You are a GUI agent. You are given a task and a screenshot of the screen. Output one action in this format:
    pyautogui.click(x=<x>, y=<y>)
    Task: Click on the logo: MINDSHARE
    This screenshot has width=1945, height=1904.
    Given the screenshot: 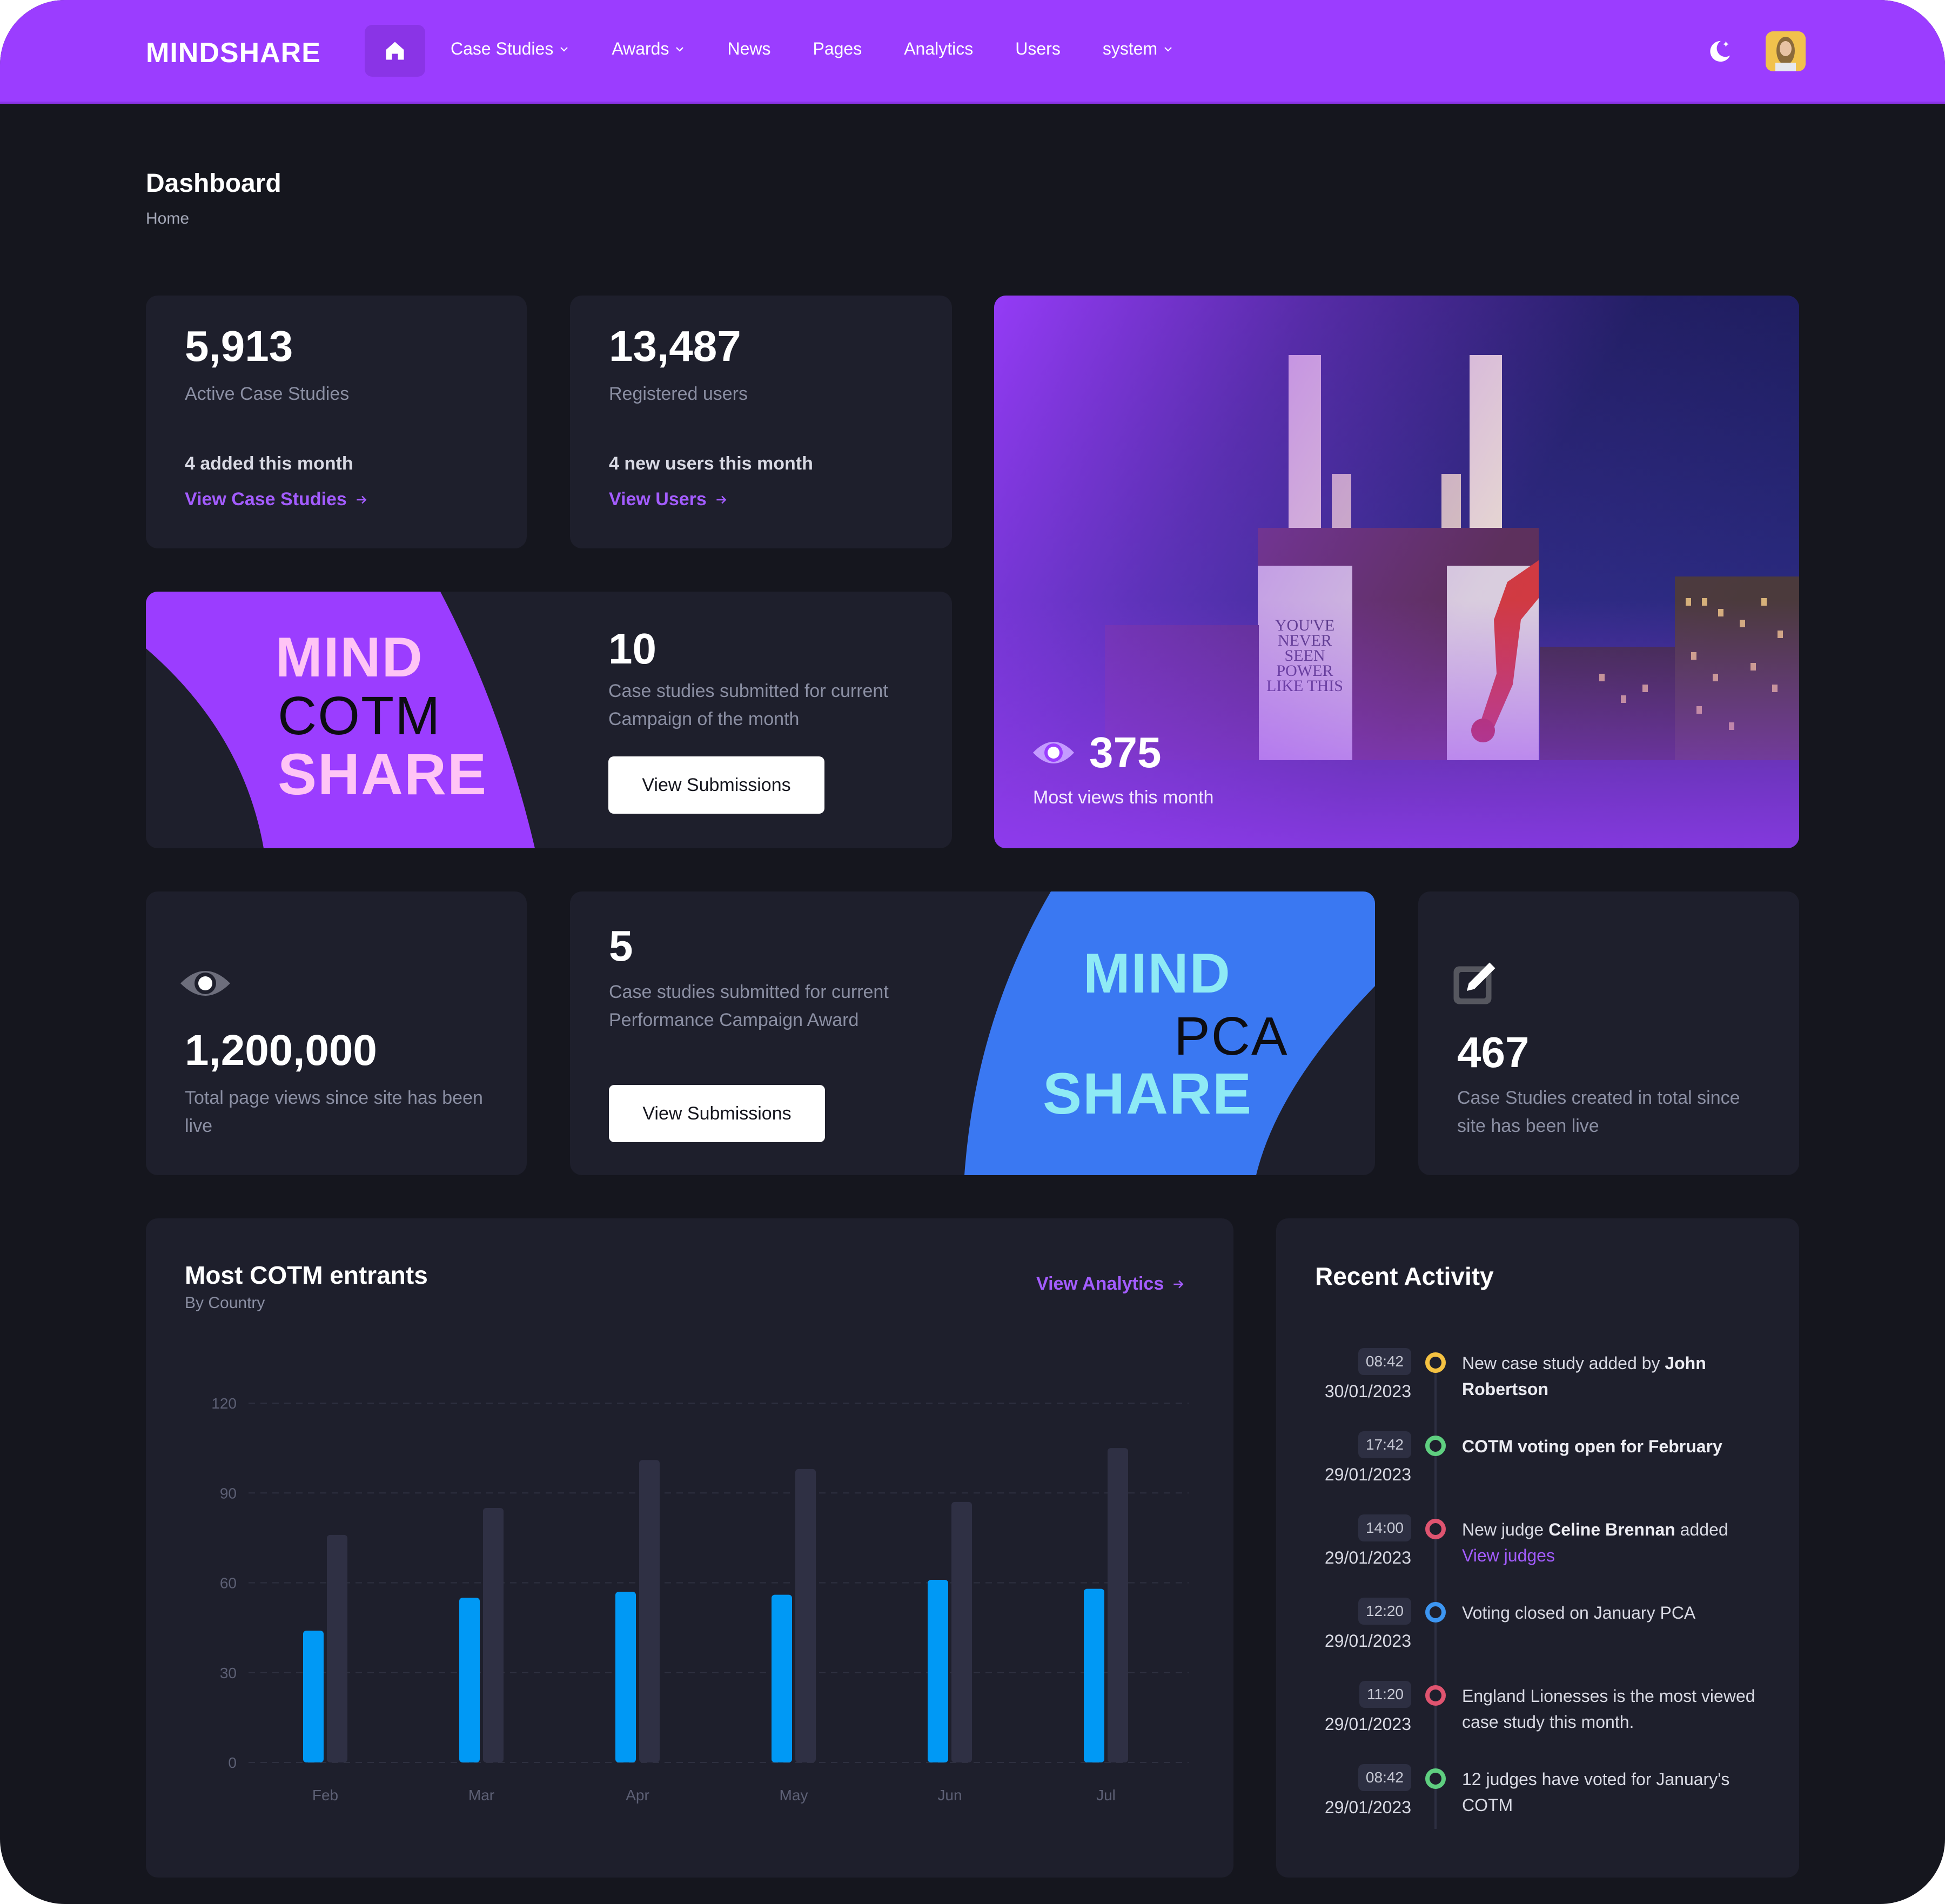 What is the action you would take?
    pyautogui.click(x=233, y=53)
    